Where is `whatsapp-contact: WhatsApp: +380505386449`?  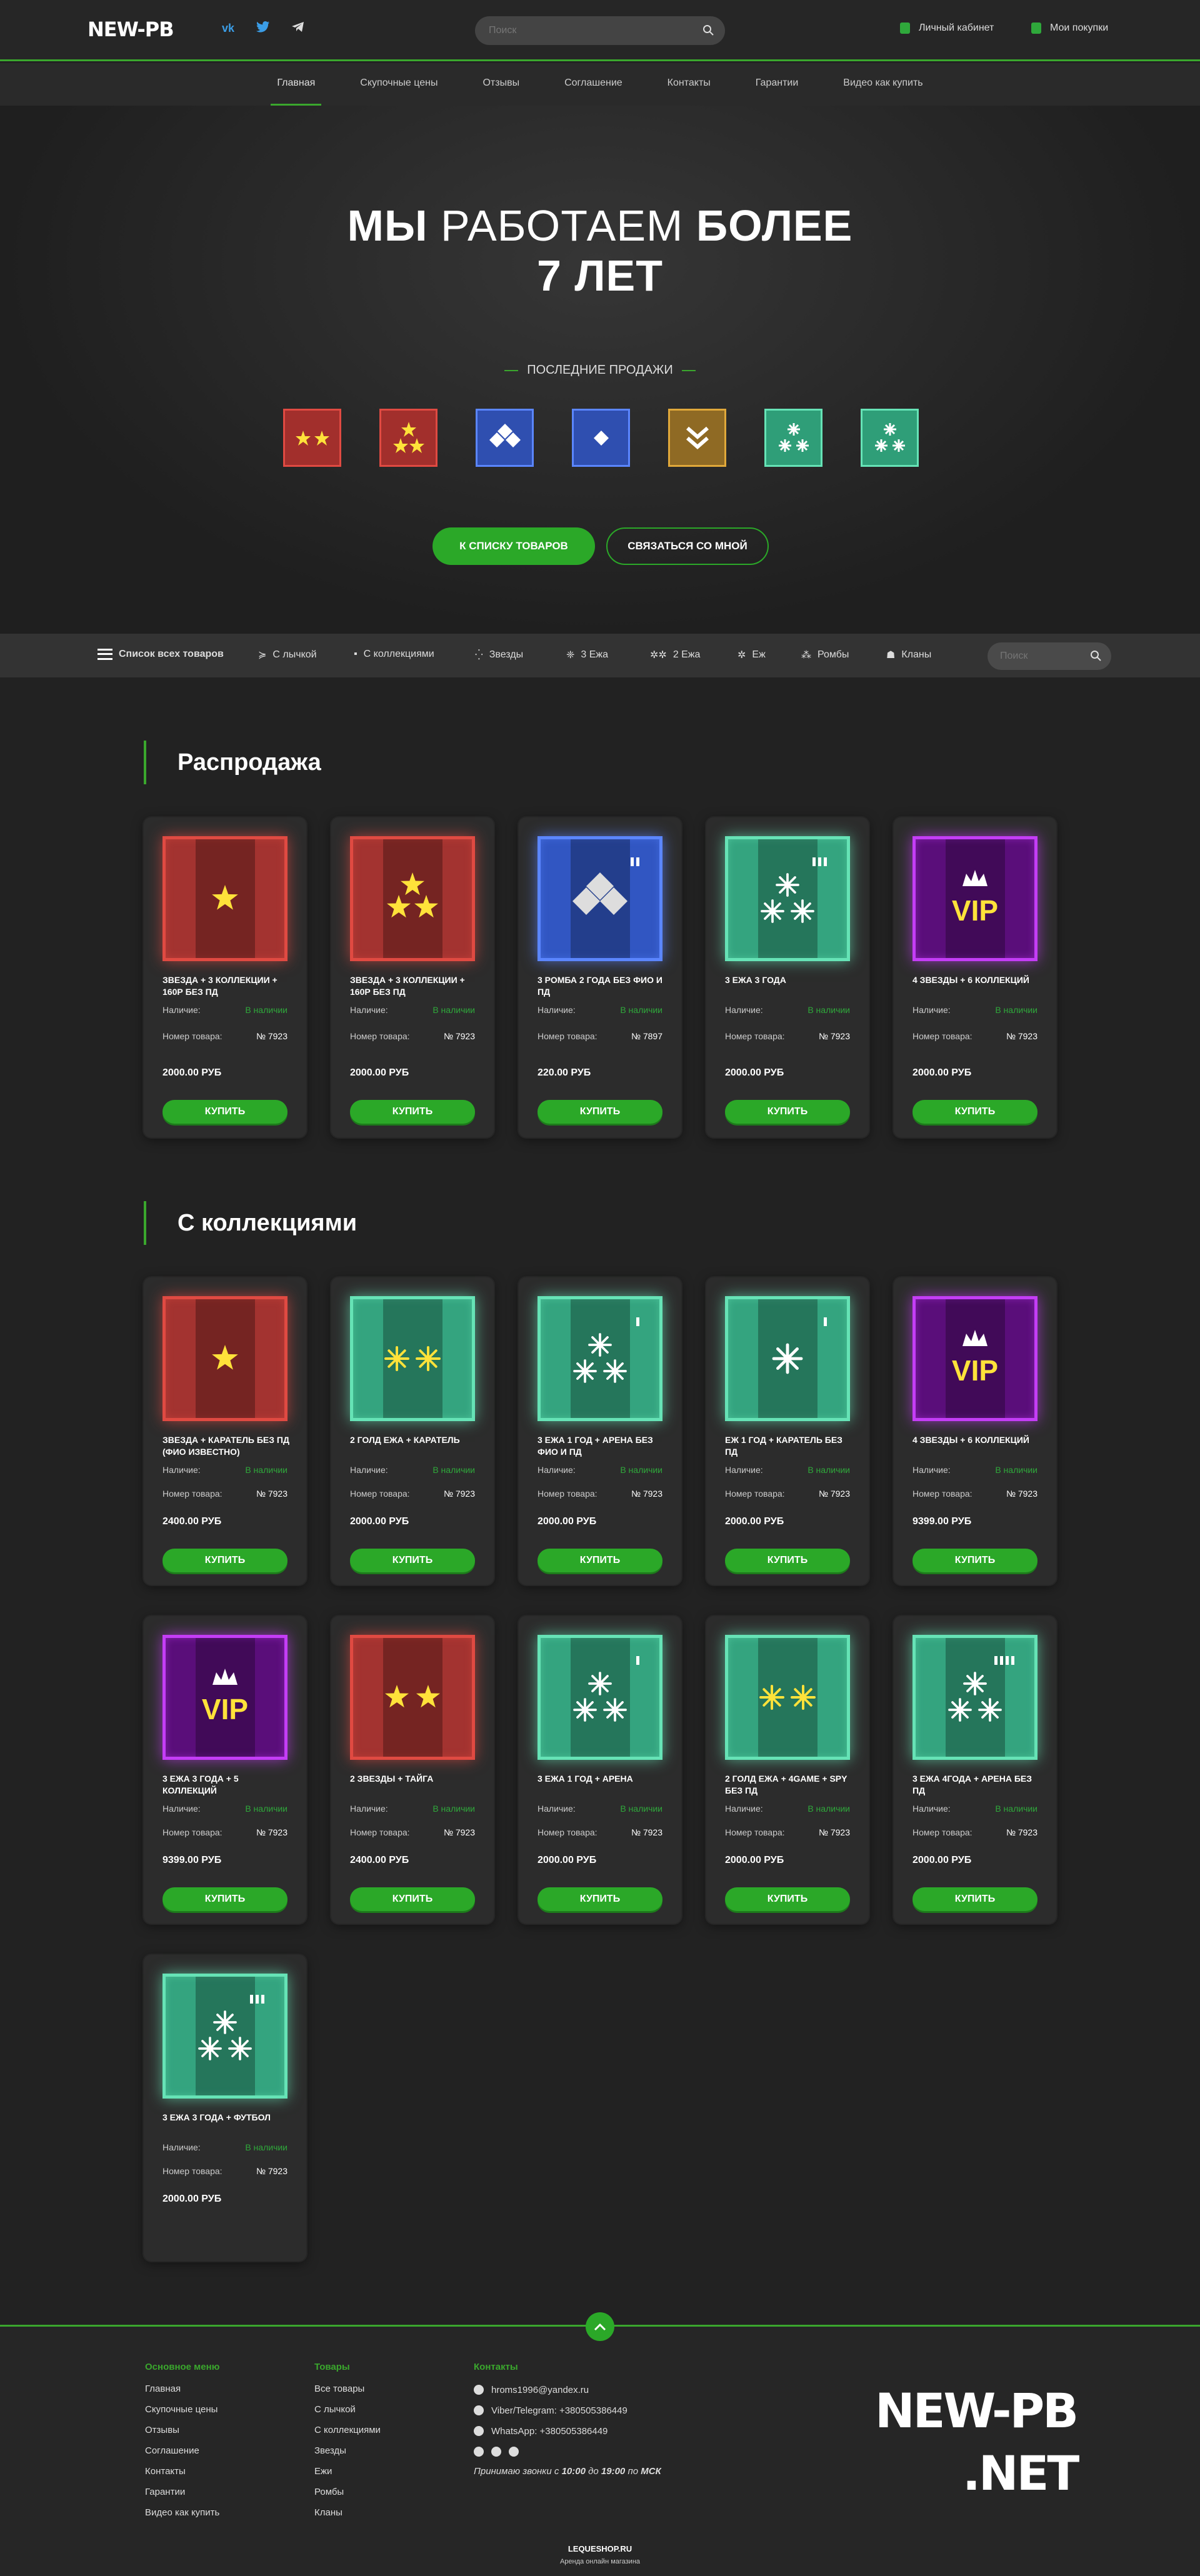 whatsapp-contact: WhatsApp: +380505386449 is located at coordinates (567, 2431).